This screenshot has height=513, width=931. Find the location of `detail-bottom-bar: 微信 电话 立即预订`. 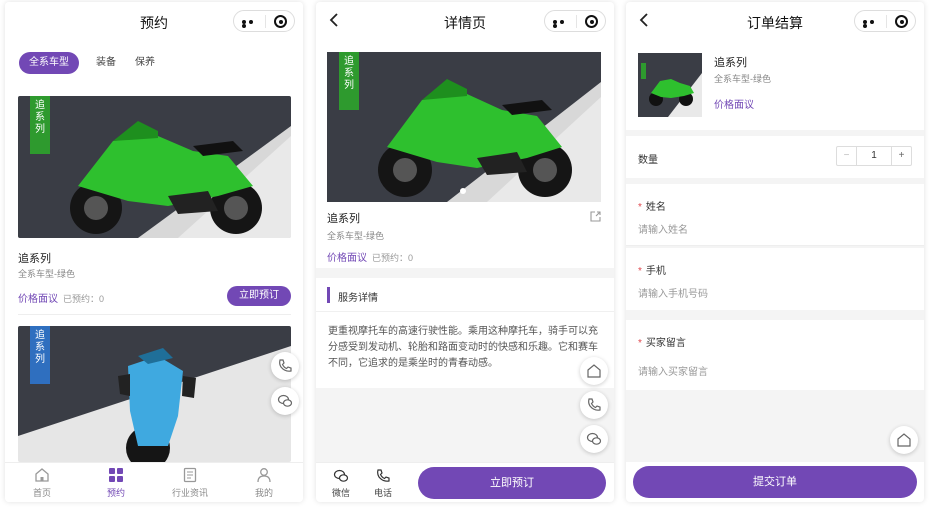

detail-bottom-bar: 微信 电话 立即预订 is located at coordinates (465, 482).